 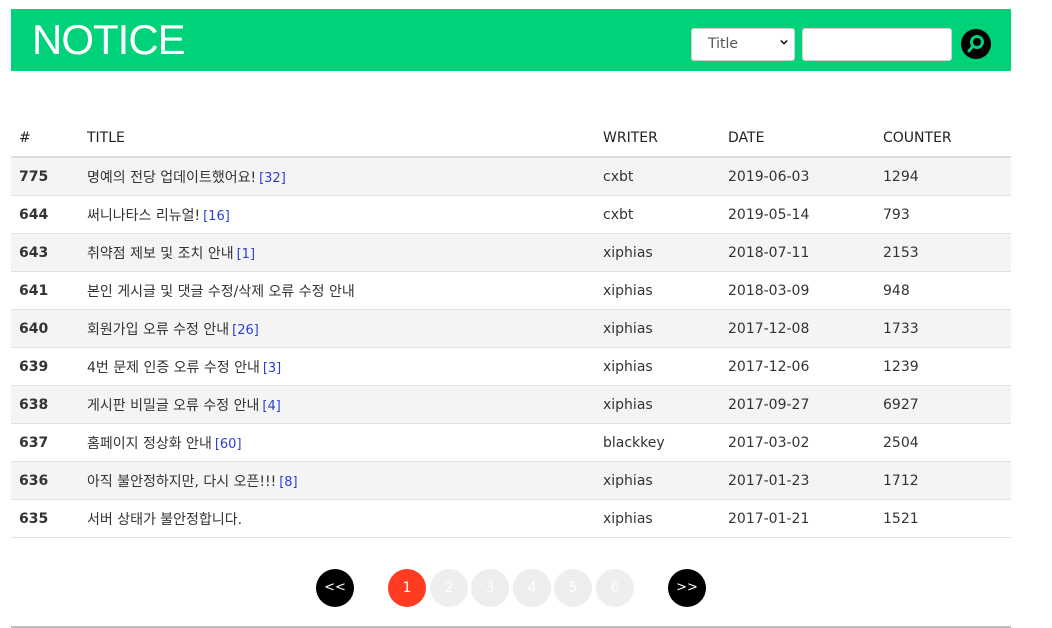 I want to click on page-5-button: 5, so click(x=573, y=588).